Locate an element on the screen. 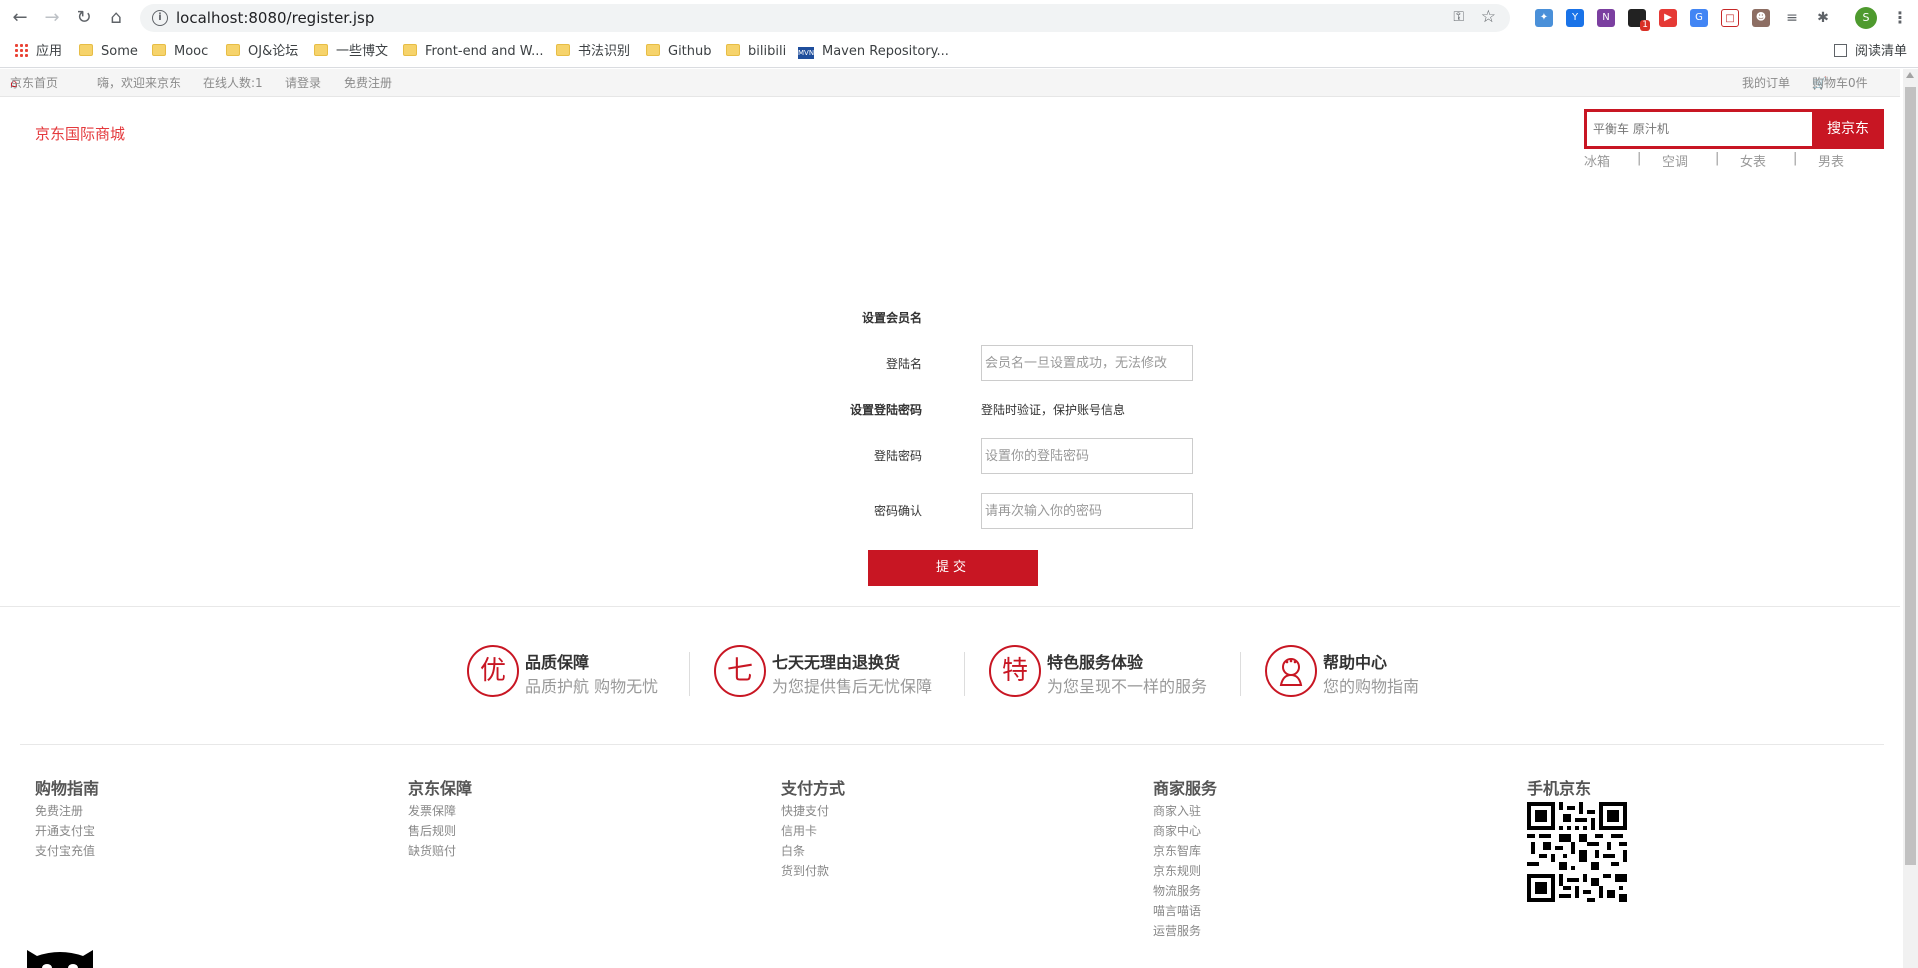  browser-menu-icon: ⋮ is located at coordinates (1900, 18).